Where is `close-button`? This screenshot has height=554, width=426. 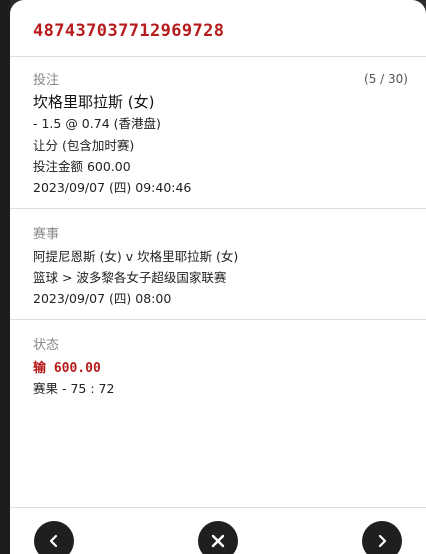 close-button is located at coordinates (218, 537).